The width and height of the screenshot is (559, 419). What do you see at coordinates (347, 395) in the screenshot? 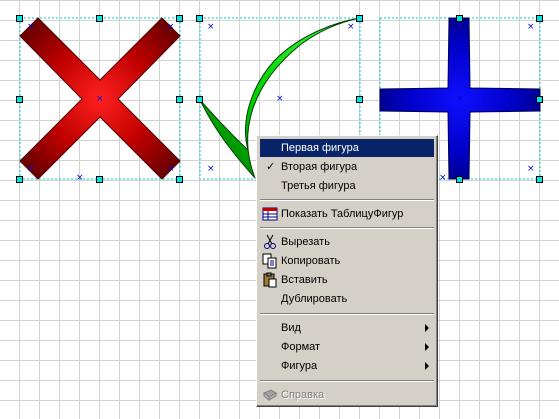
I see `menu-item-help: Справка` at bounding box center [347, 395].